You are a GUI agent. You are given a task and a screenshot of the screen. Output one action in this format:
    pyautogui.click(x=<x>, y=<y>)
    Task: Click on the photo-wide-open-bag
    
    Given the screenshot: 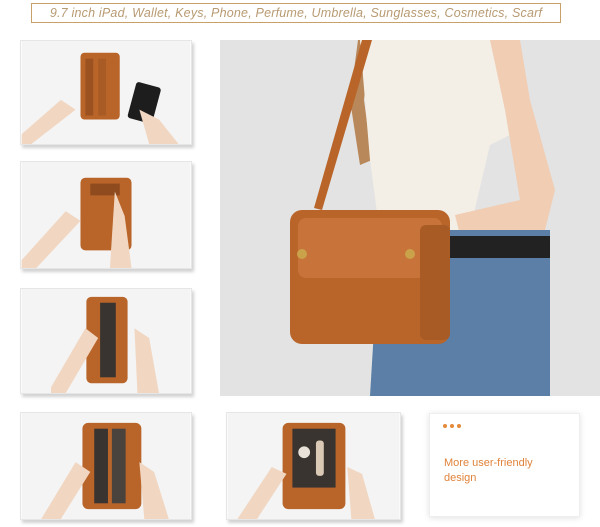 What is the action you would take?
    pyautogui.click(x=106, y=466)
    